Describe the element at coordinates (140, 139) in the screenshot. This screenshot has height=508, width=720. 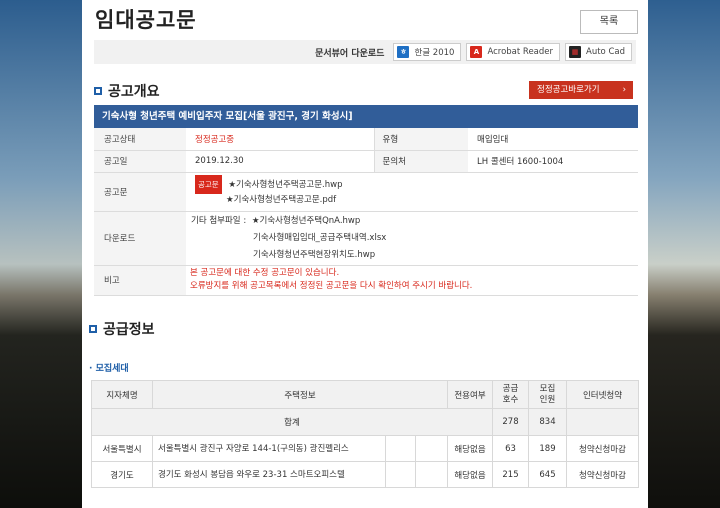
I see `status-label: 공고상태` at that location.